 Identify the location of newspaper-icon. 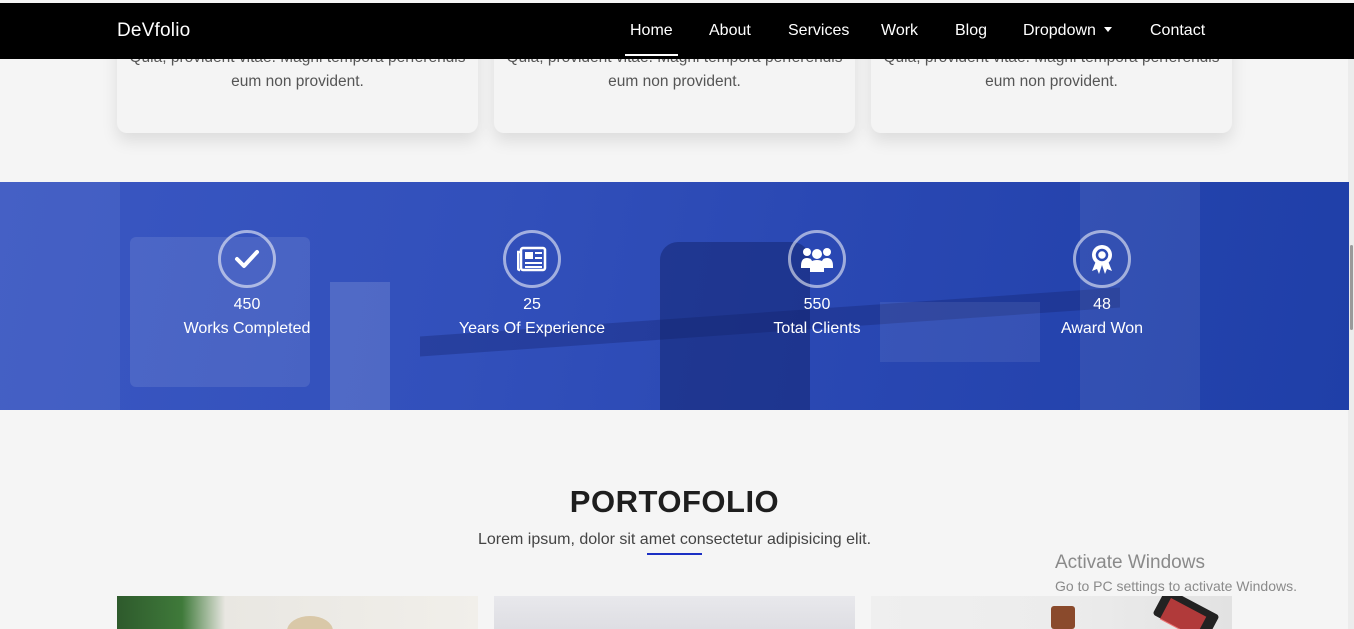
(532, 259).